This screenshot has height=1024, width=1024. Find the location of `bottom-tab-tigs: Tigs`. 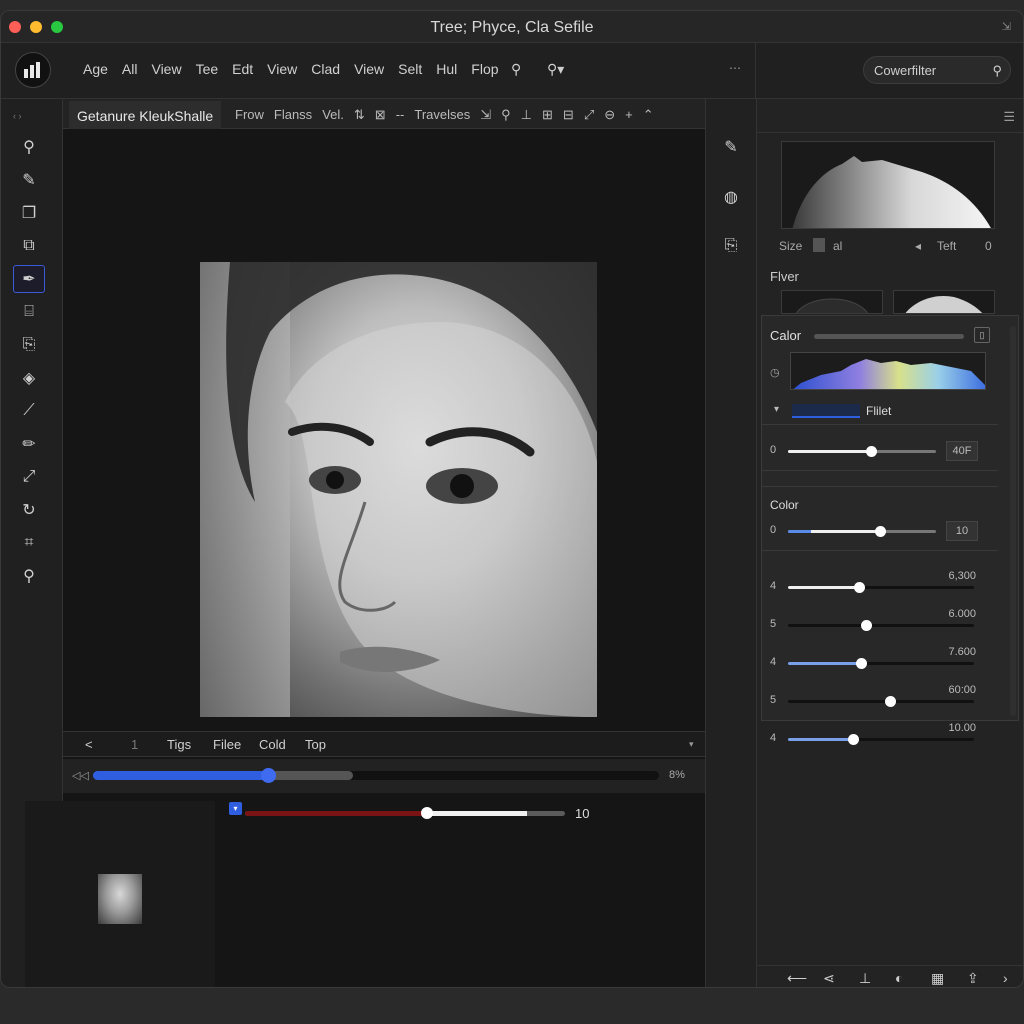

bottom-tab-tigs: Tigs is located at coordinates (179, 744).